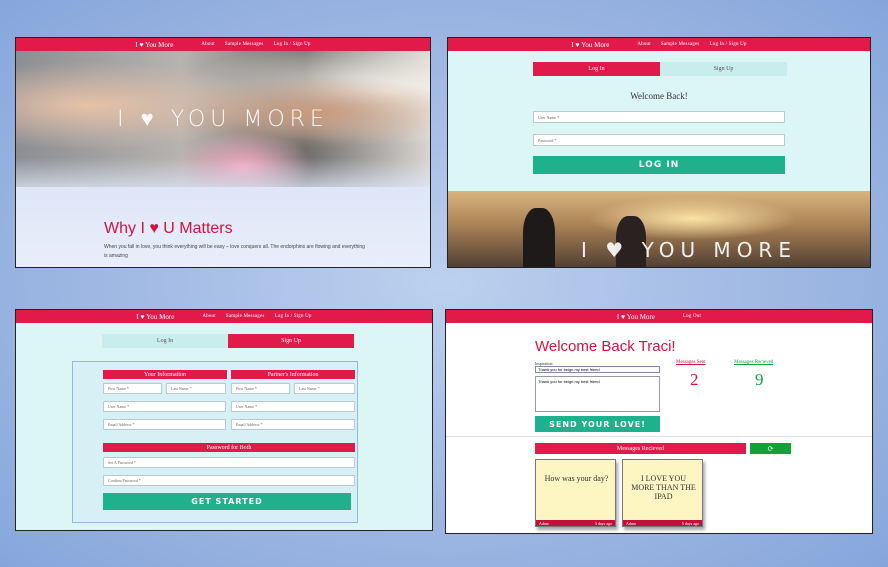 The image size is (888, 567). What do you see at coordinates (640, 448) in the screenshot?
I see `messages-received-heading: Messages Recieved` at bounding box center [640, 448].